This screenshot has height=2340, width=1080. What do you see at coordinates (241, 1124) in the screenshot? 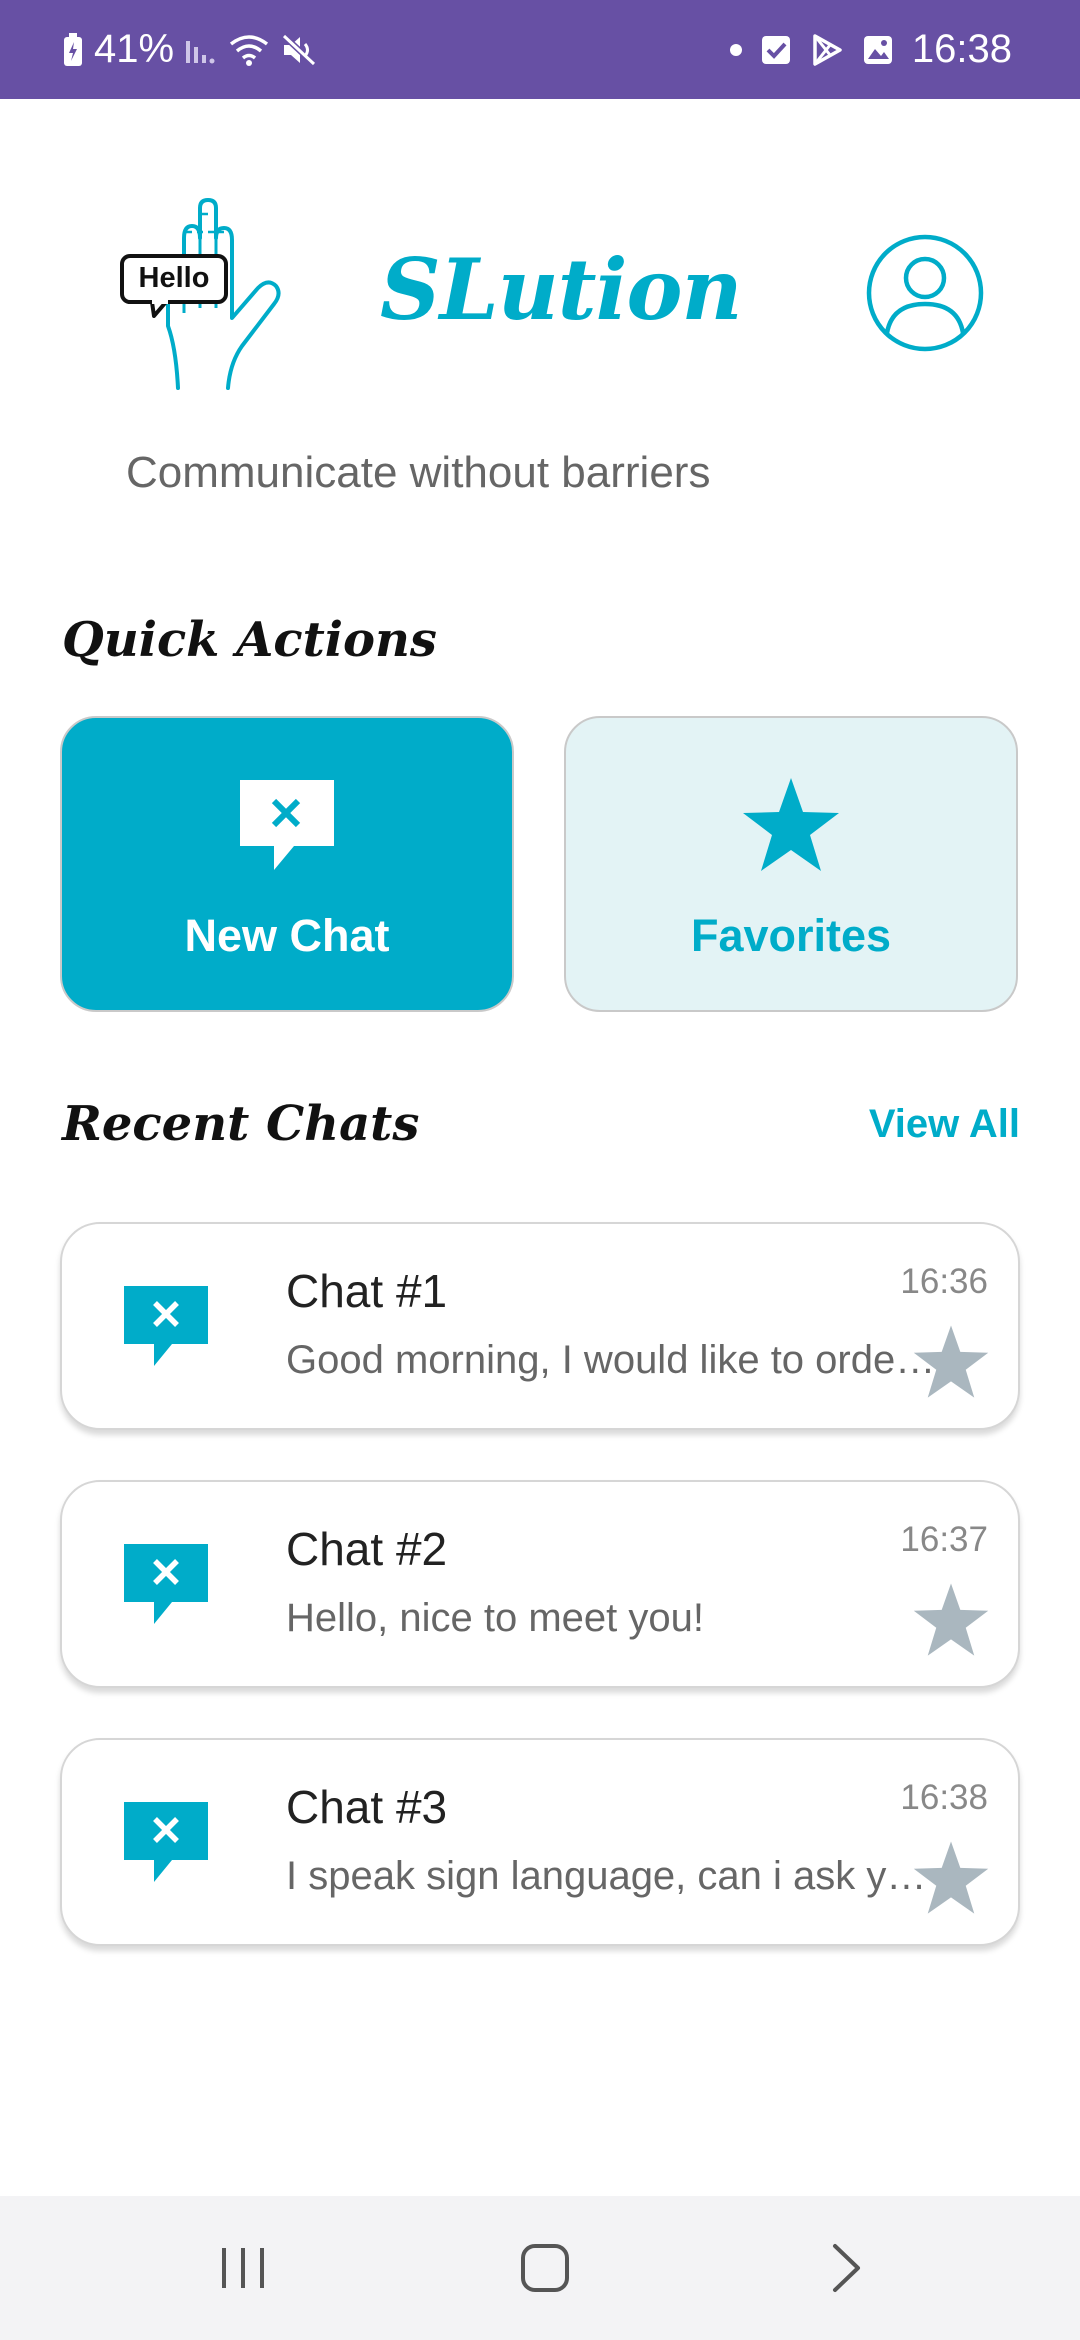
I see `recent-chats-heading: Recent Chats` at bounding box center [241, 1124].